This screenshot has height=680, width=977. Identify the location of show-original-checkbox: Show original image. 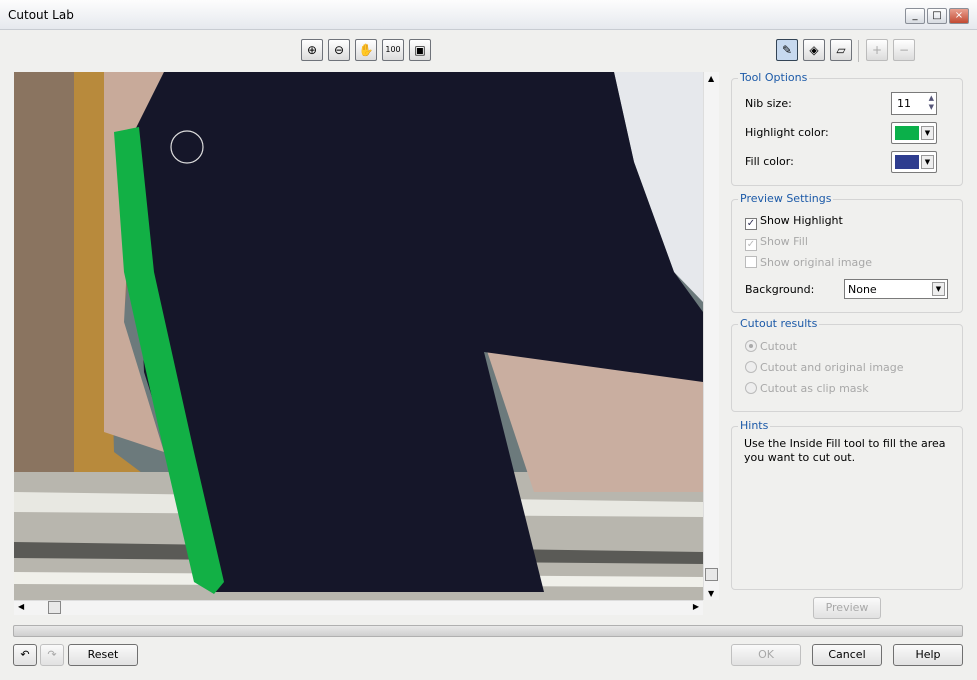
(808, 262).